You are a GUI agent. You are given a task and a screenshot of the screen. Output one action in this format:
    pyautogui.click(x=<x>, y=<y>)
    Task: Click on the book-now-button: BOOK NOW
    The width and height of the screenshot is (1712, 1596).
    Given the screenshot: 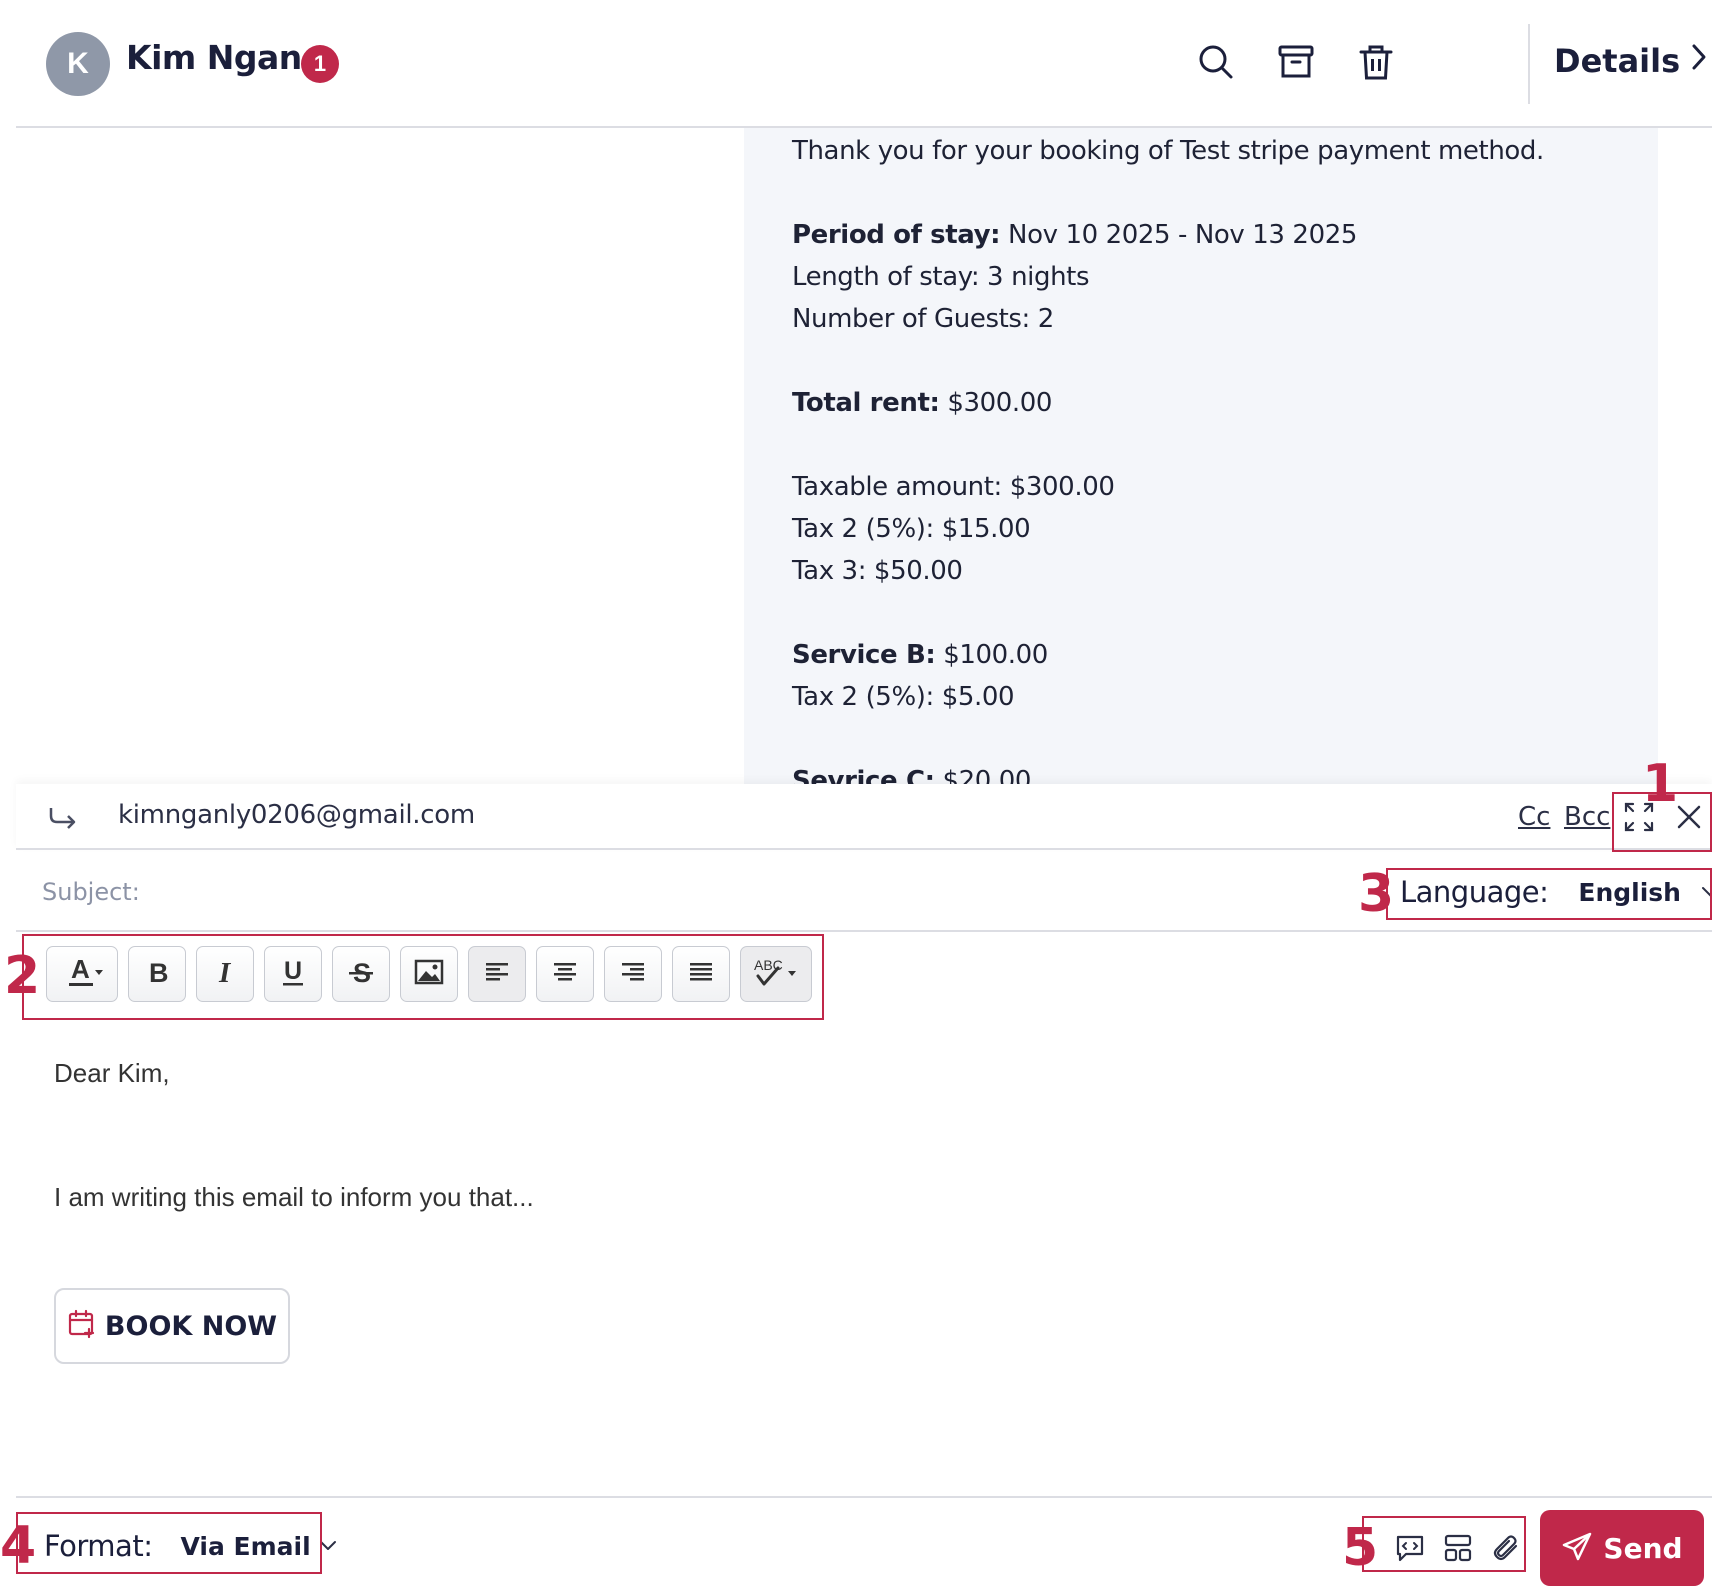 What is the action you would take?
    pyautogui.click(x=172, y=1326)
    